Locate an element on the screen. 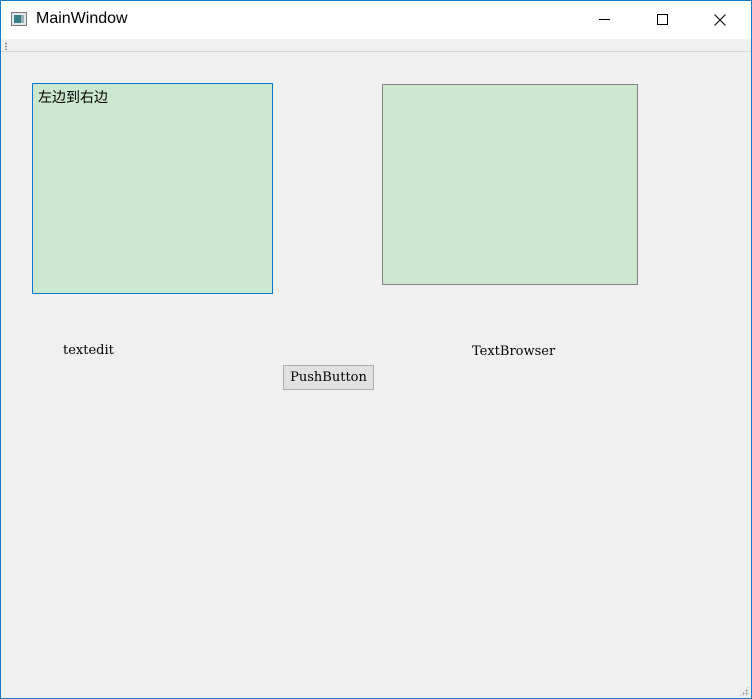 This screenshot has width=752, height=699. text-edit-content: 左边到右边 is located at coordinates (73, 98).